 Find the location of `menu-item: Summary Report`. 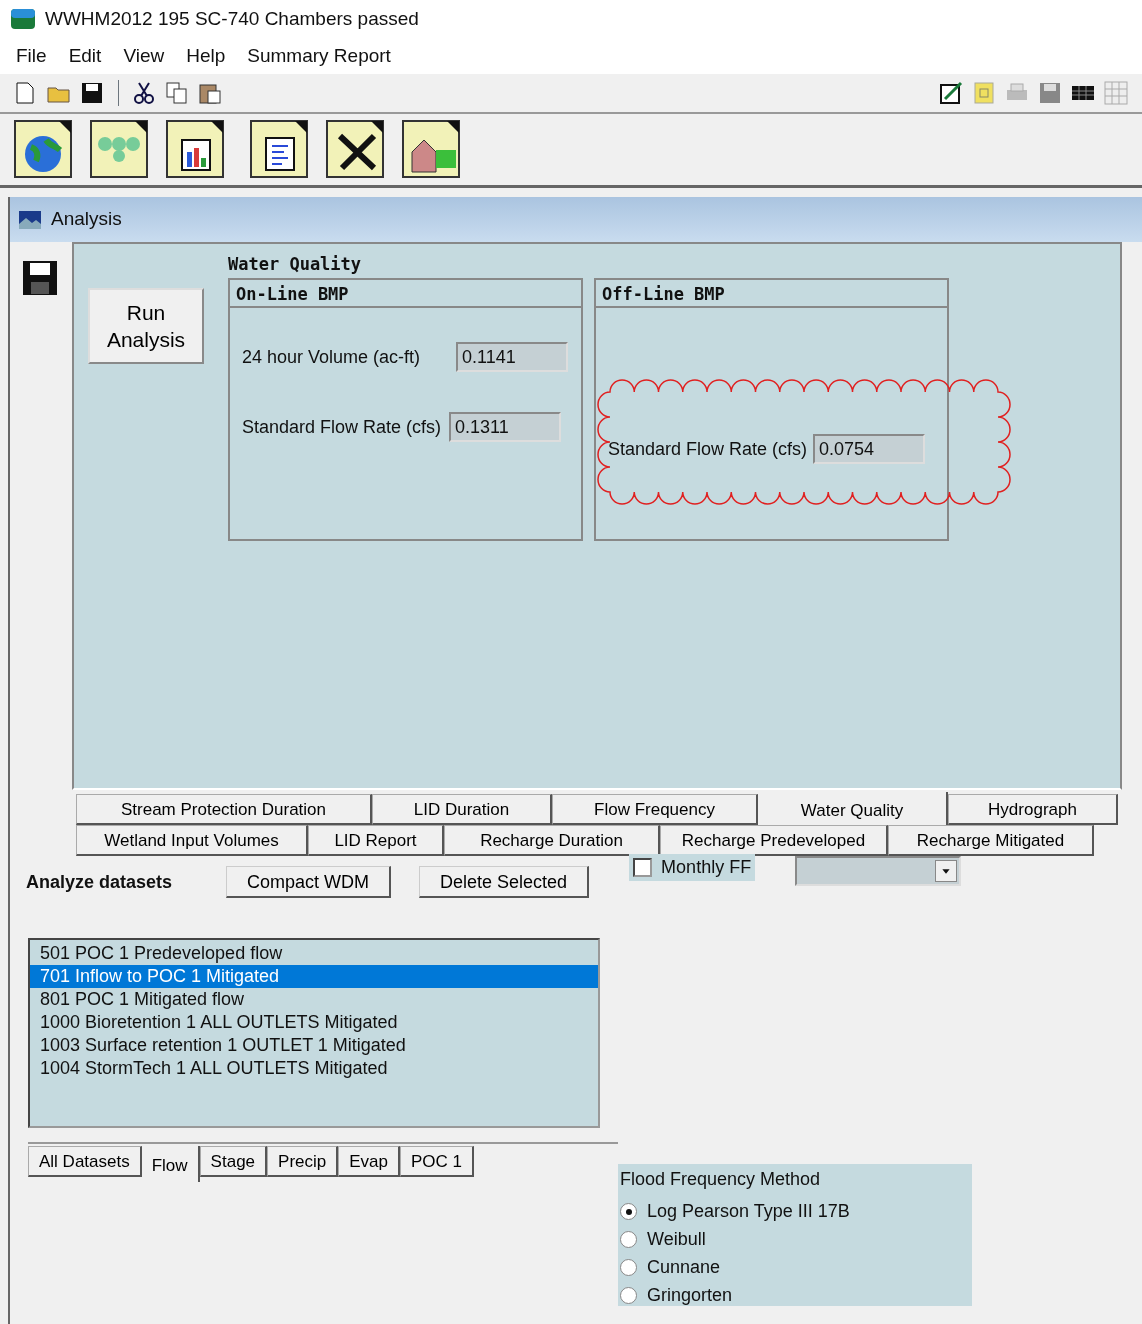

menu-item: Summary Report is located at coordinates (319, 56).